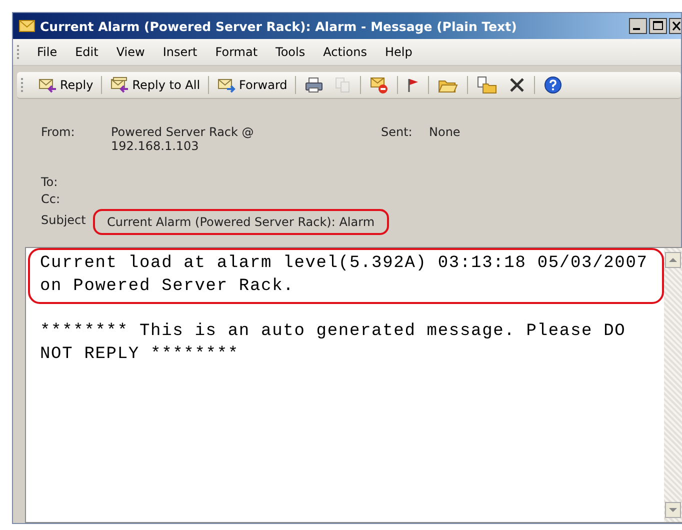  Describe the element at coordinates (290, 52) in the screenshot. I see `menu-item: Tools` at that location.